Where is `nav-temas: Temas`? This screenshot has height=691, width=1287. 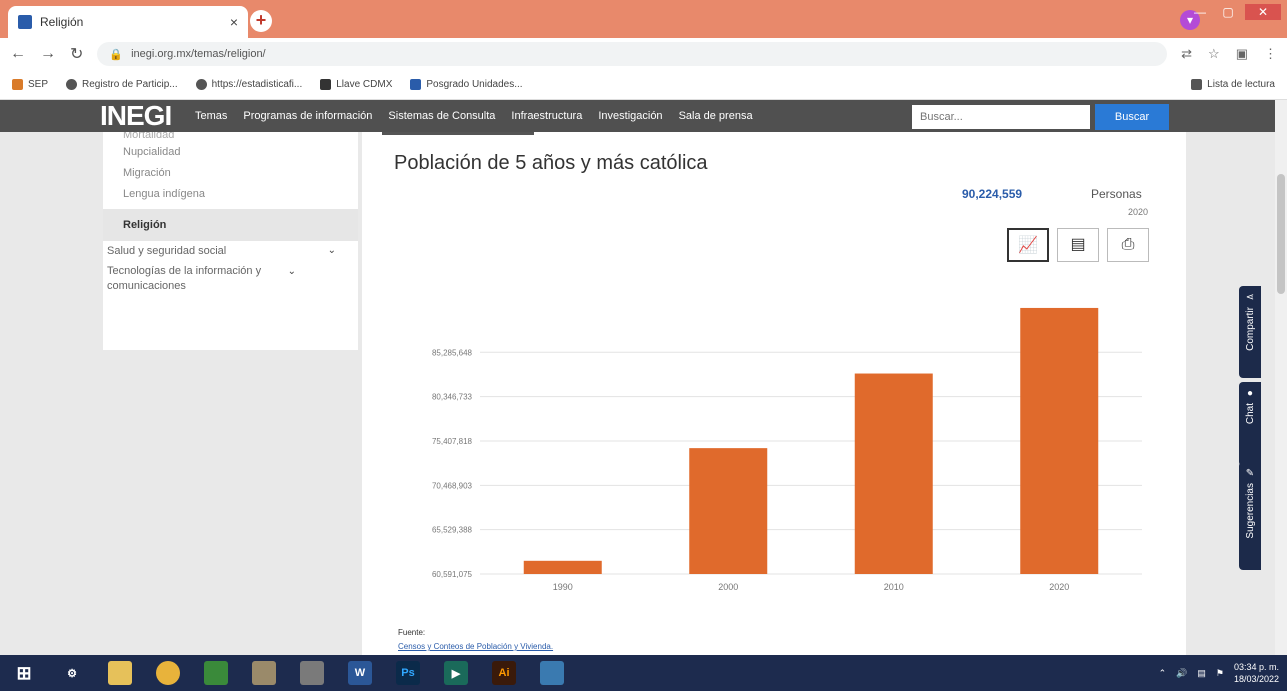
nav-temas: Temas is located at coordinates (211, 116).